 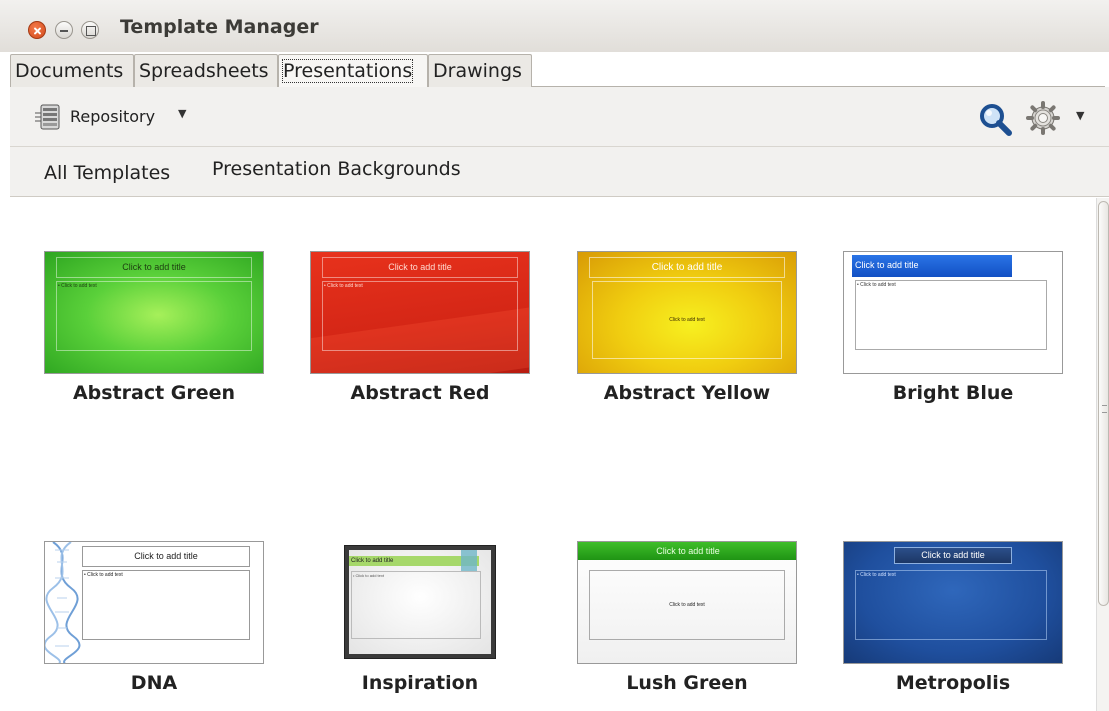 What do you see at coordinates (995, 119) in the screenshot?
I see `search-icon` at bounding box center [995, 119].